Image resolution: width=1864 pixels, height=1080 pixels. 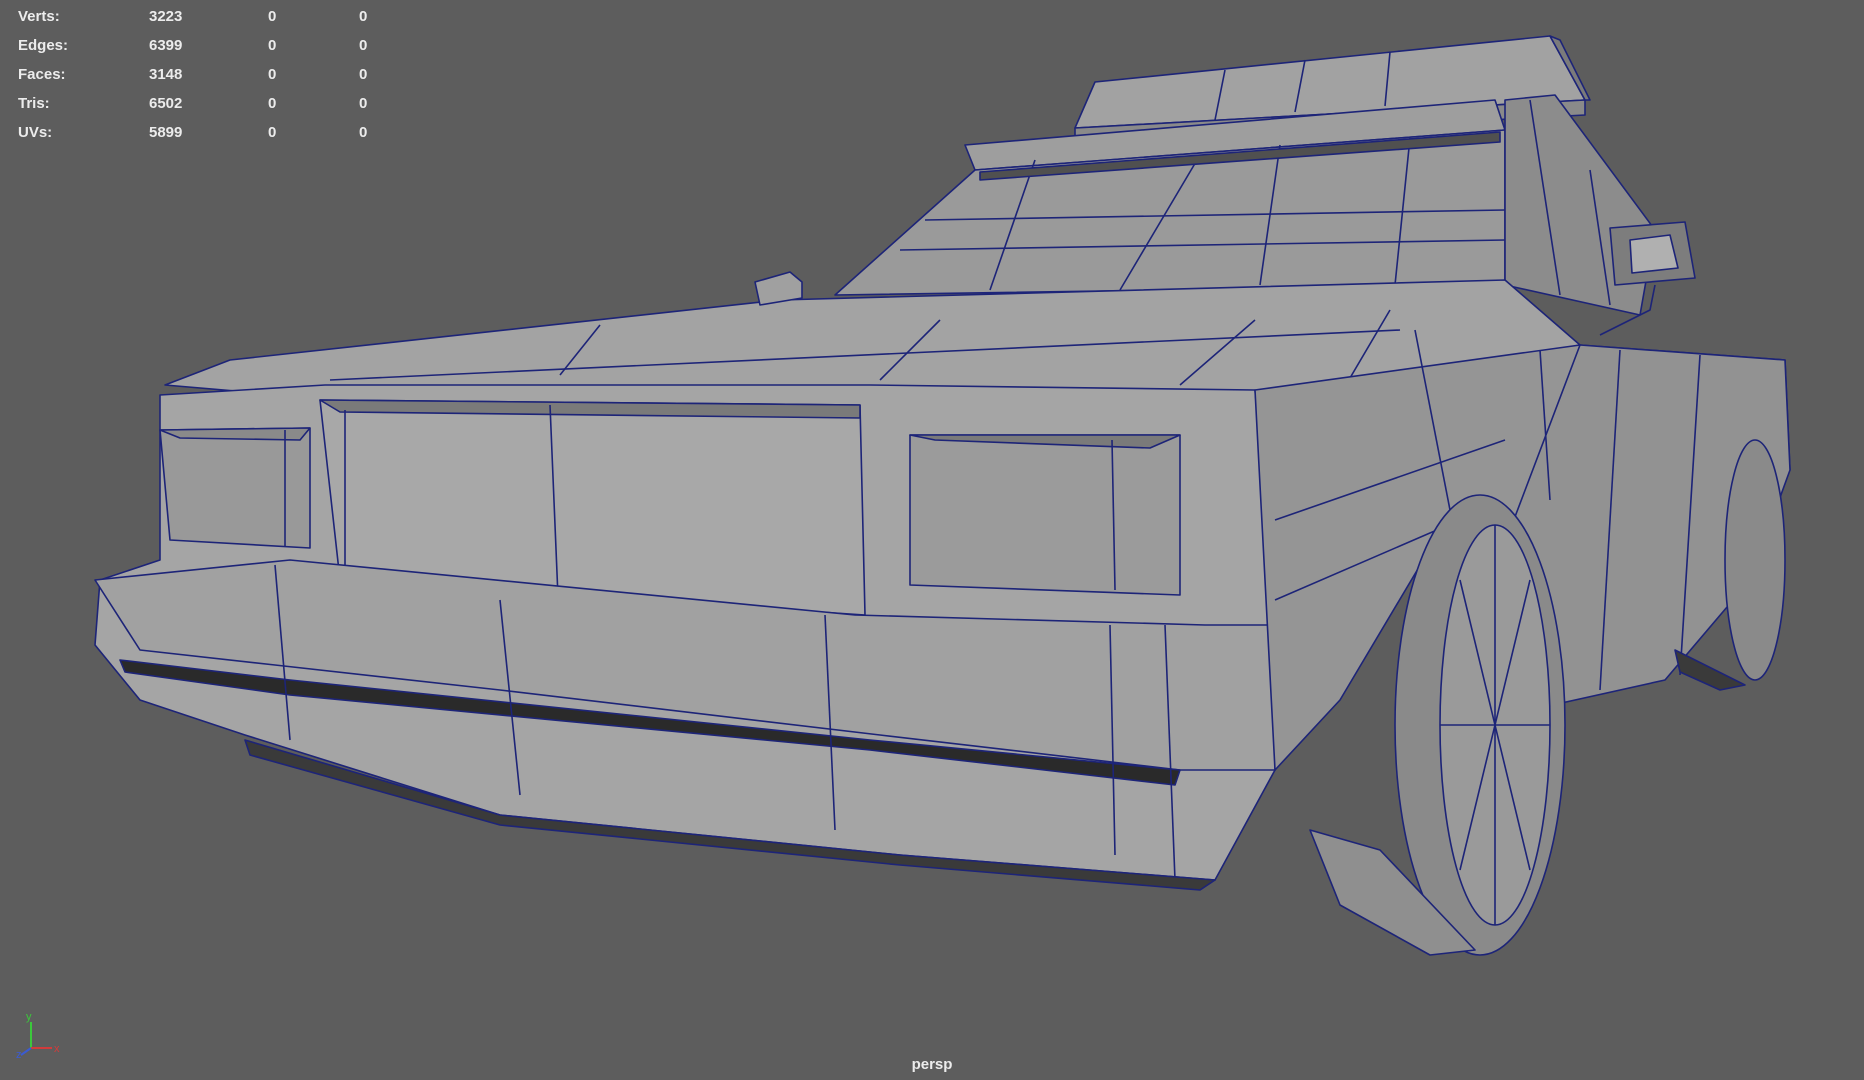 I want to click on poly-count-value: 3148, so click(x=166, y=74).